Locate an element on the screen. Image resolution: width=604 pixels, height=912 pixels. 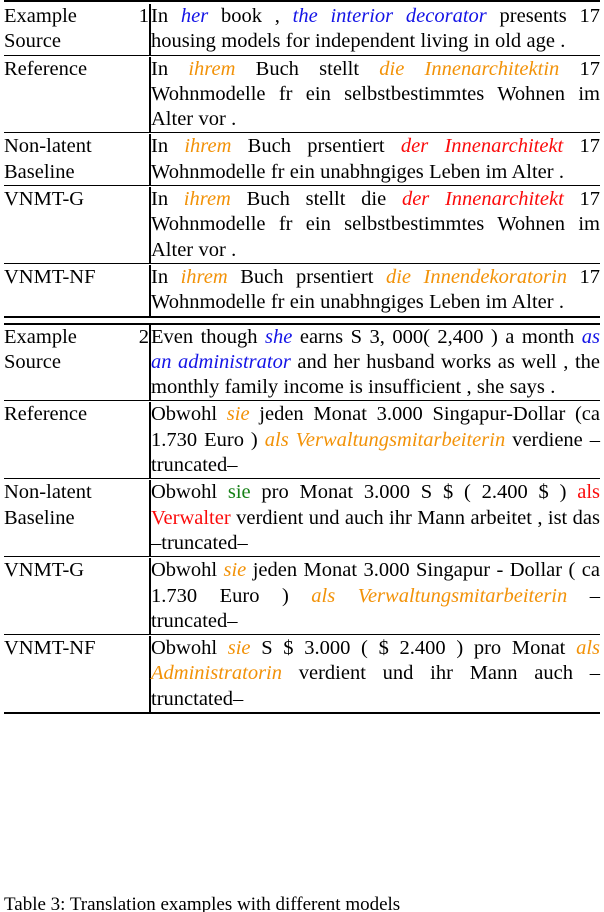
row-label-example-1-4: VNMT-NF is located at coordinates (77, 290).